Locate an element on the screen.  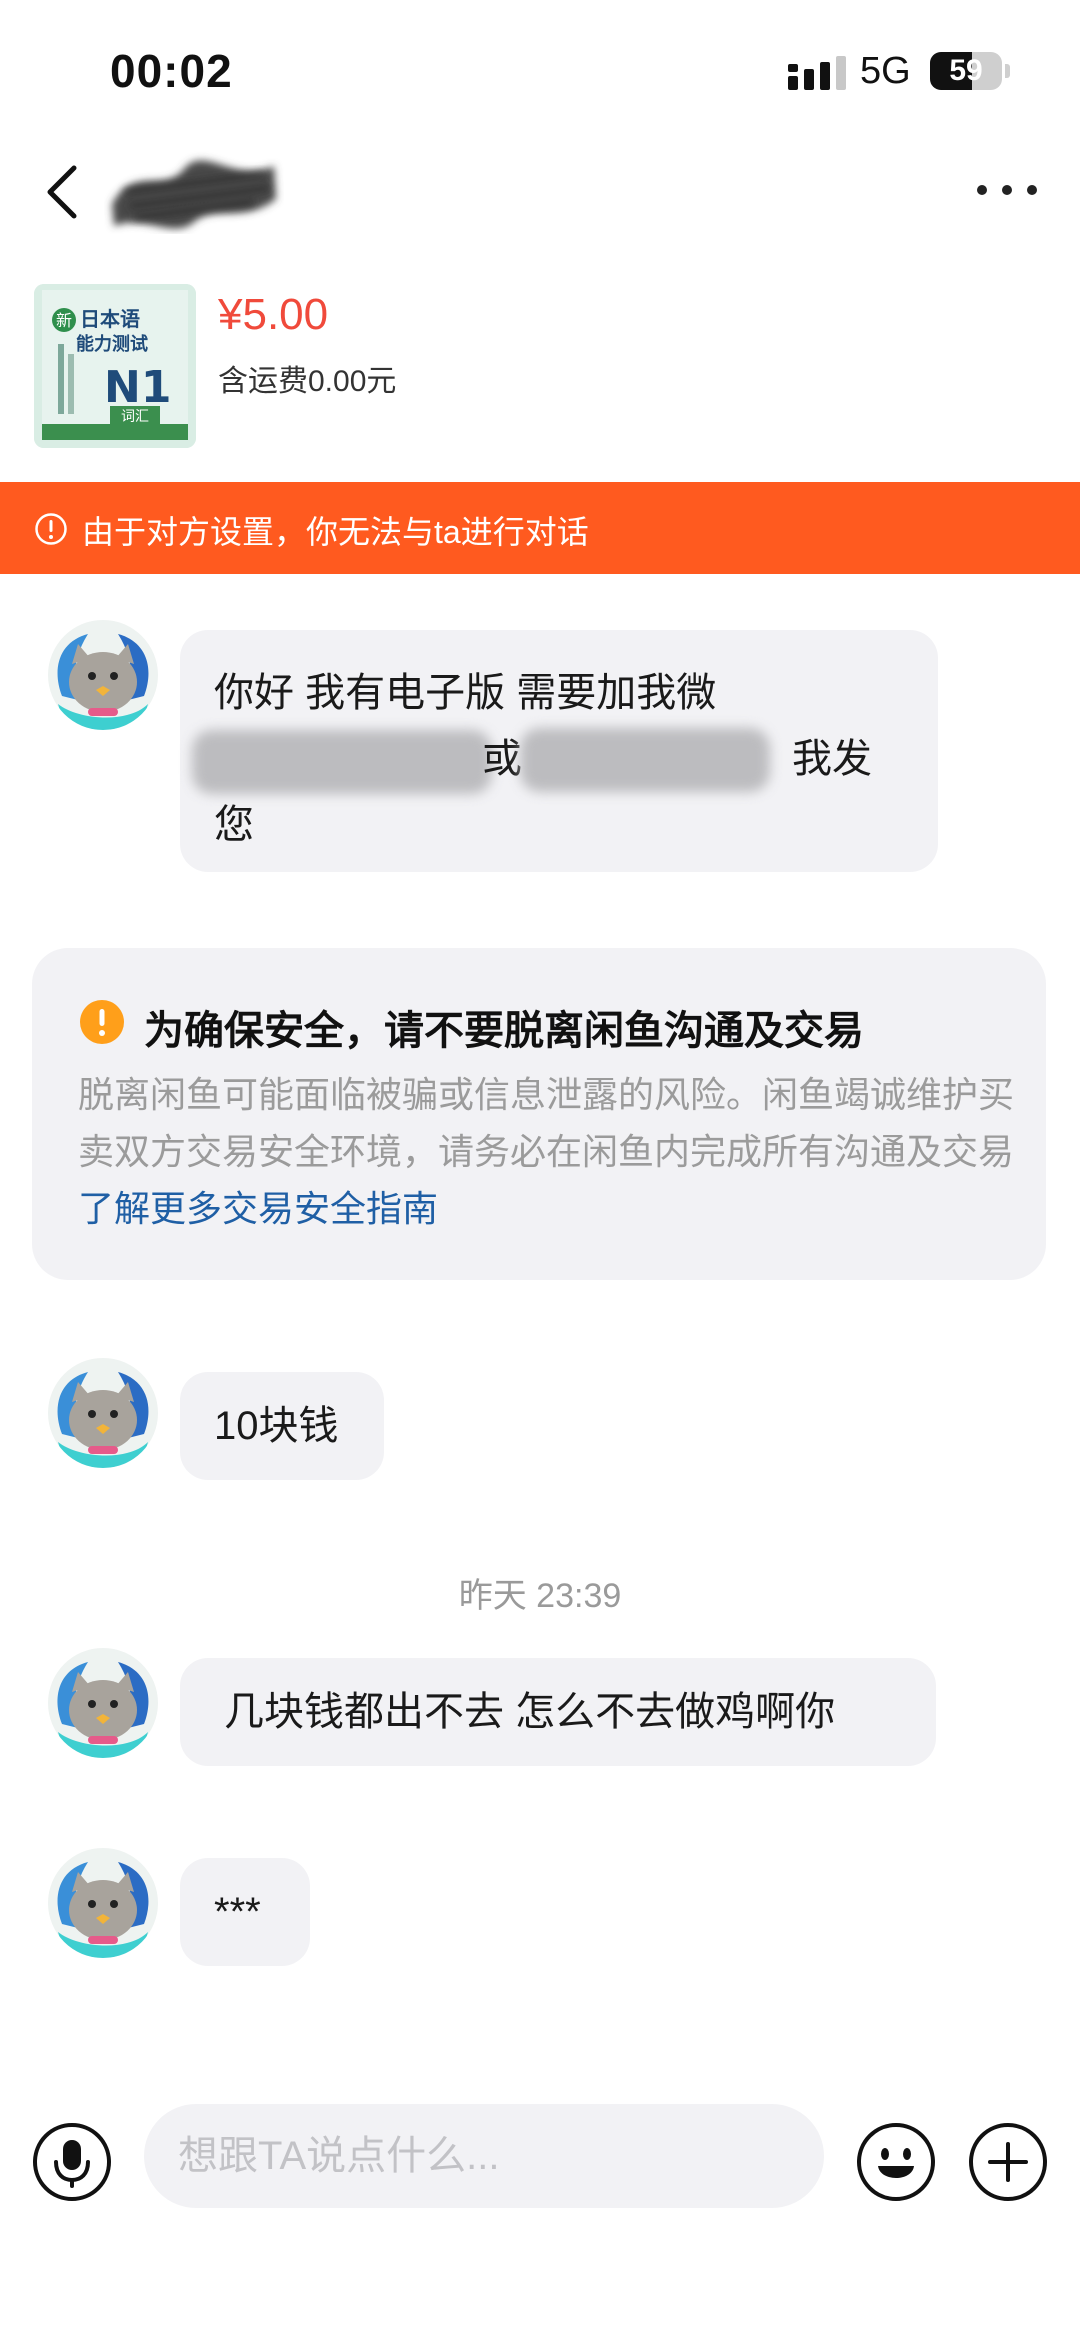
message-line: 或 我发 is located at coordinates (565, 760).